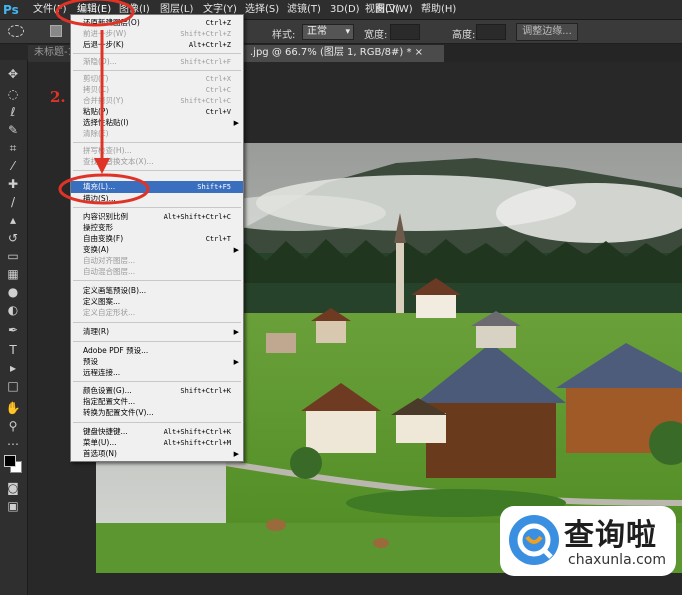 This screenshot has height=595, width=682. Describe the element at coordinates (304, 10) in the screenshot. I see `menu-filter: 滤镜(T)` at that location.